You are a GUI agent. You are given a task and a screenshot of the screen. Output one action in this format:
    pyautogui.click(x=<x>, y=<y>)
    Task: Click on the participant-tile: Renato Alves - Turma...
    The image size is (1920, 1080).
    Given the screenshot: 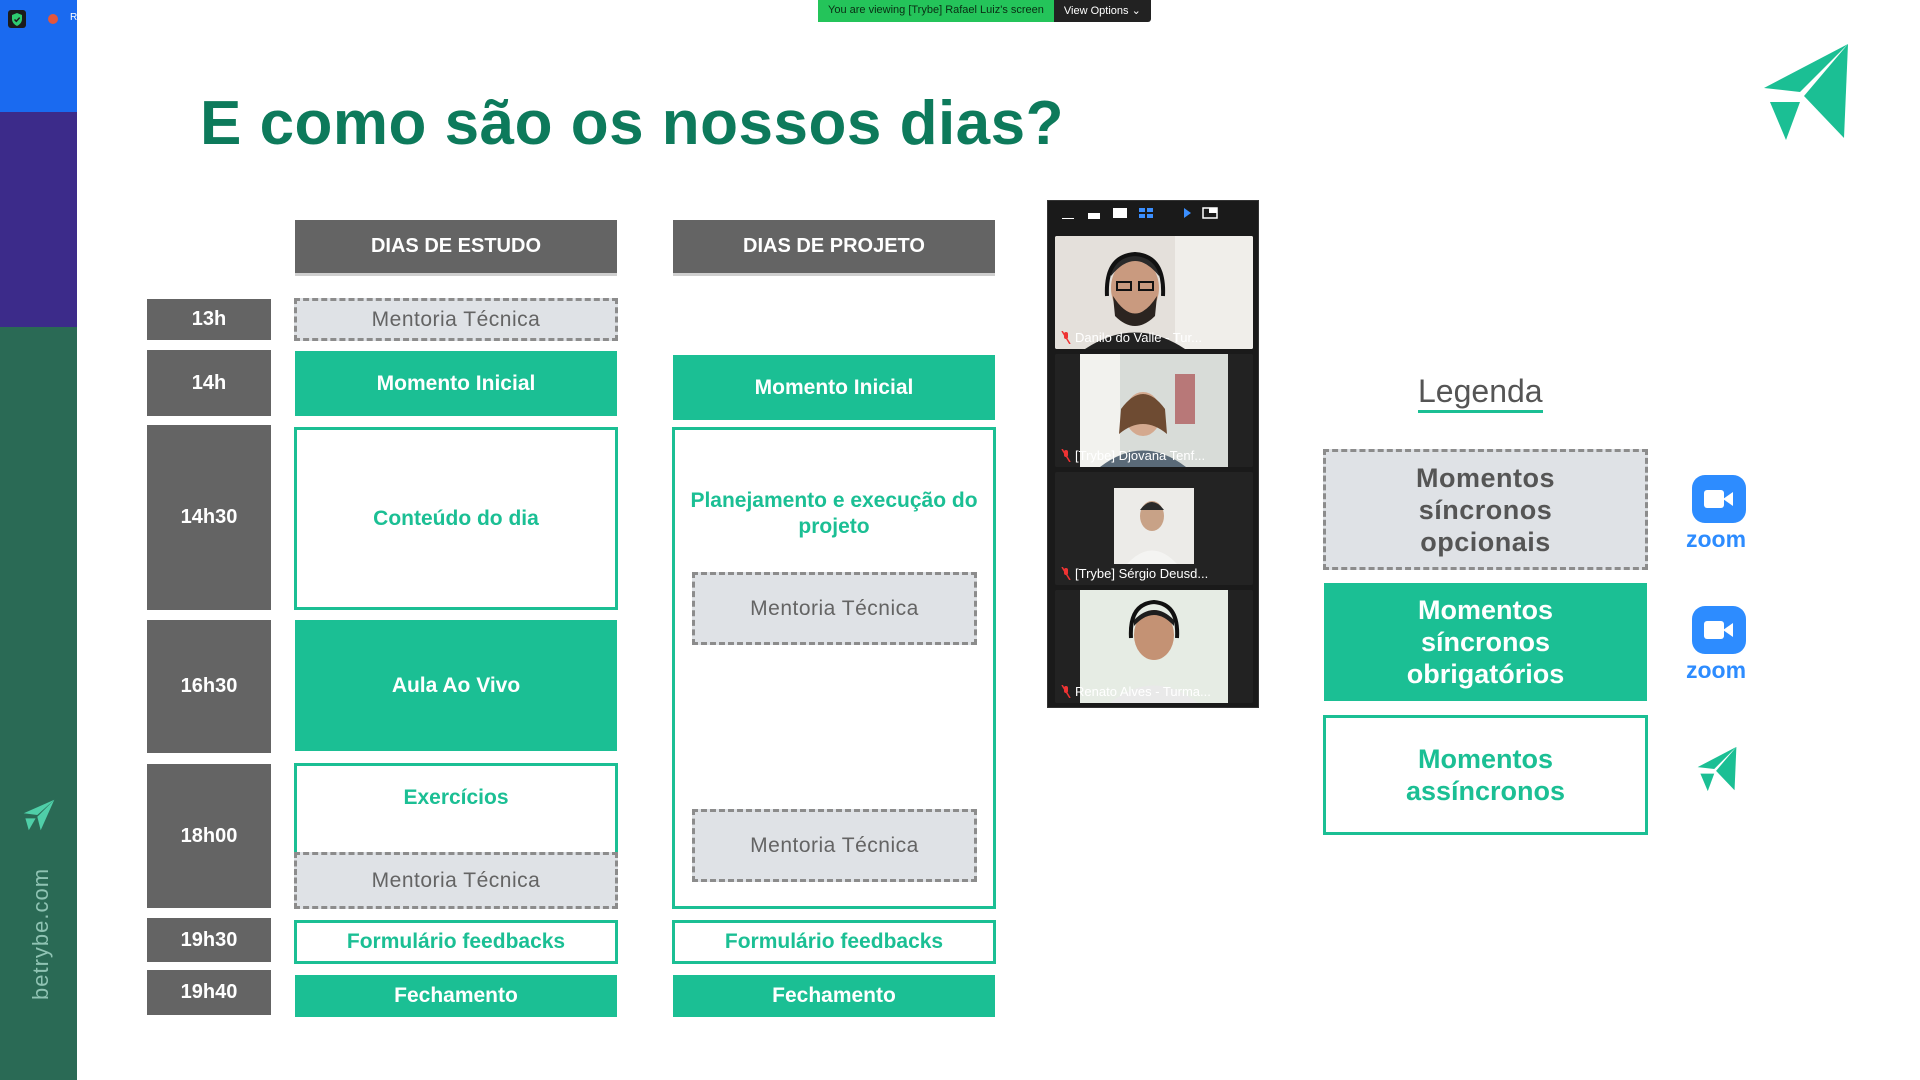 What is the action you would take?
    pyautogui.click(x=1154, y=646)
    